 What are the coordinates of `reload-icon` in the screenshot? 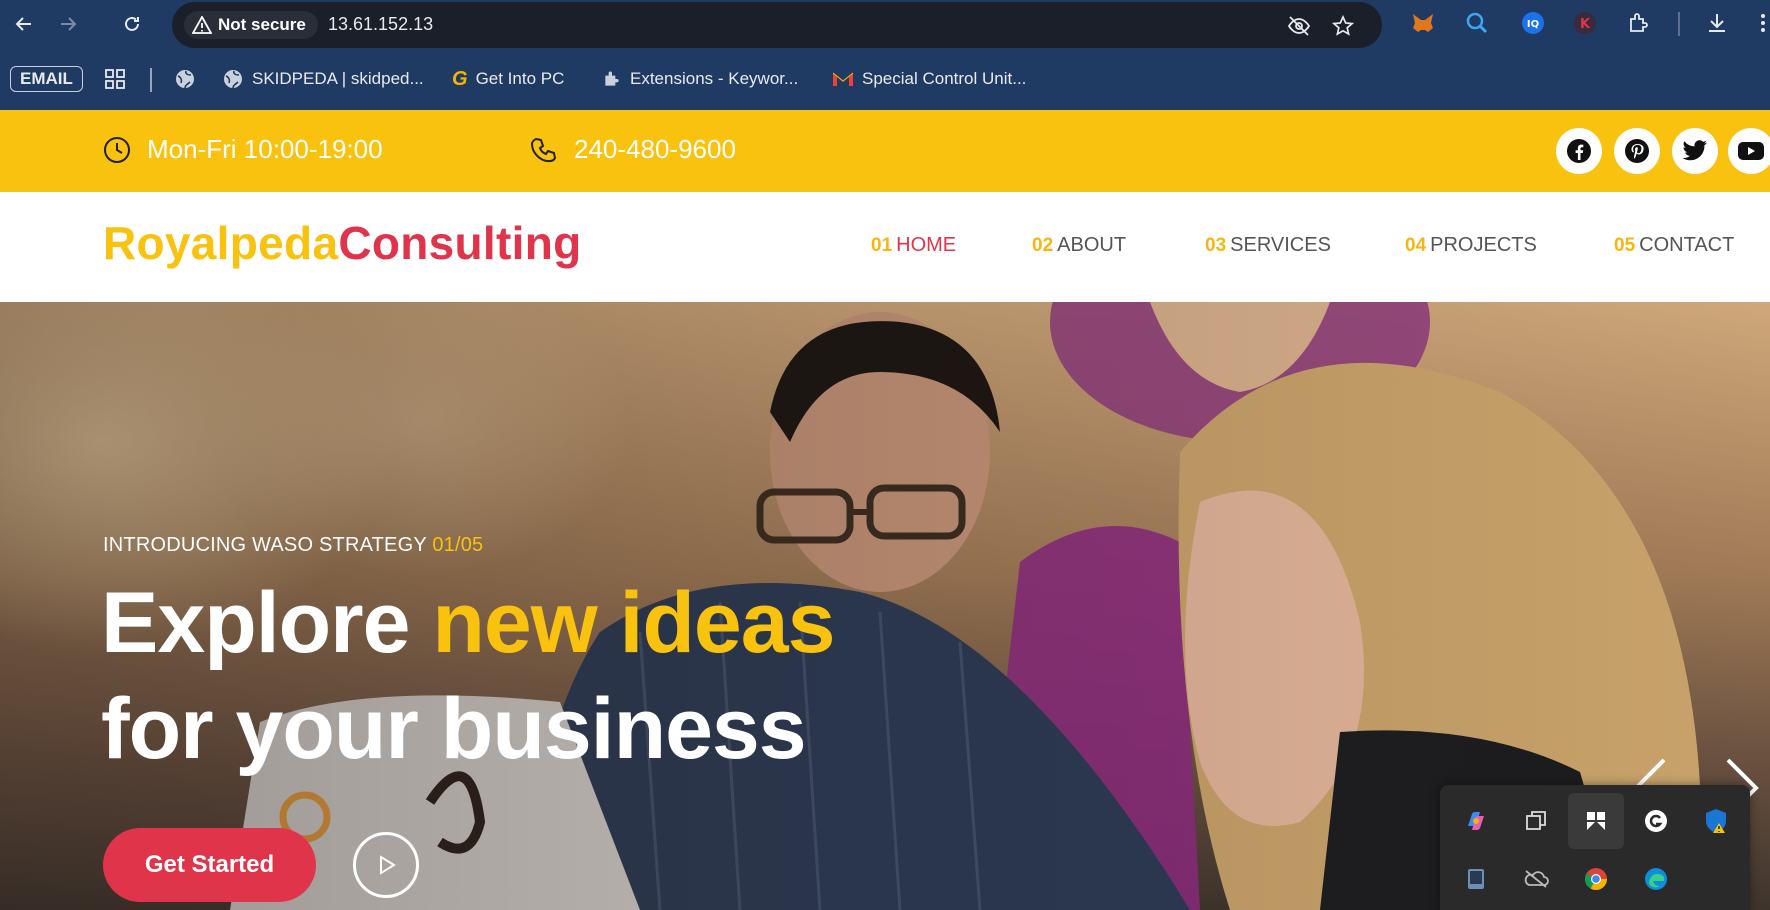 It's located at (132, 23).